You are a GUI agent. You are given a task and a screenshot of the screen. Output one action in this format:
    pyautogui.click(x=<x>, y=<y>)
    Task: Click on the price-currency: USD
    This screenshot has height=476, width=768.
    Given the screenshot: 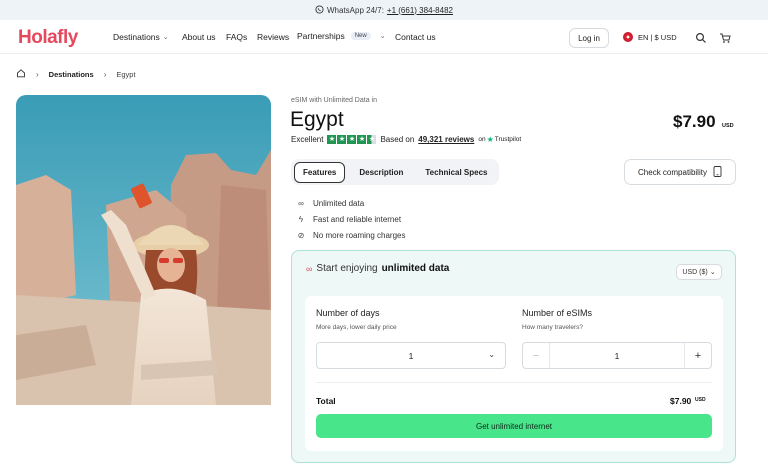 What is the action you would take?
    pyautogui.click(x=728, y=126)
    